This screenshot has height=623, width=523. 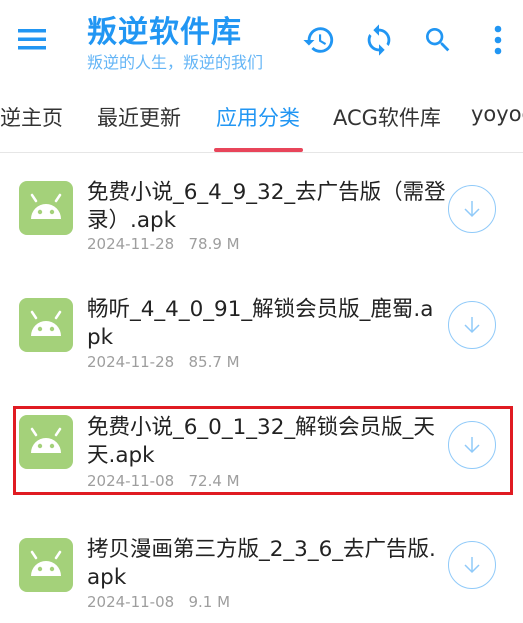 What do you see at coordinates (214, 362) in the screenshot?
I see `file-size: 85.7 M` at bounding box center [214, 362].